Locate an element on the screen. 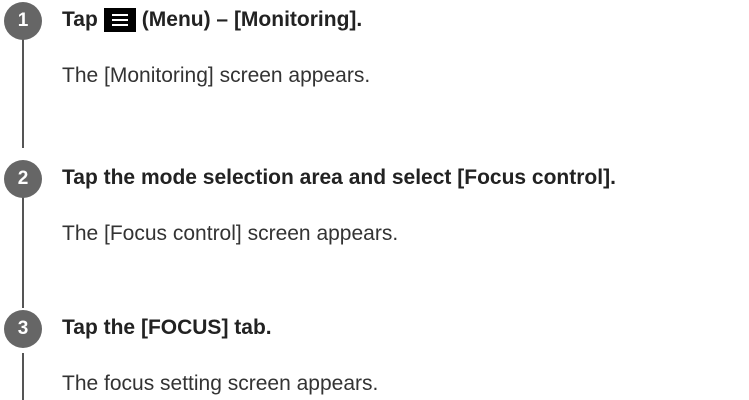  step-number-badge: 3 is located at coordinates (23, 329).